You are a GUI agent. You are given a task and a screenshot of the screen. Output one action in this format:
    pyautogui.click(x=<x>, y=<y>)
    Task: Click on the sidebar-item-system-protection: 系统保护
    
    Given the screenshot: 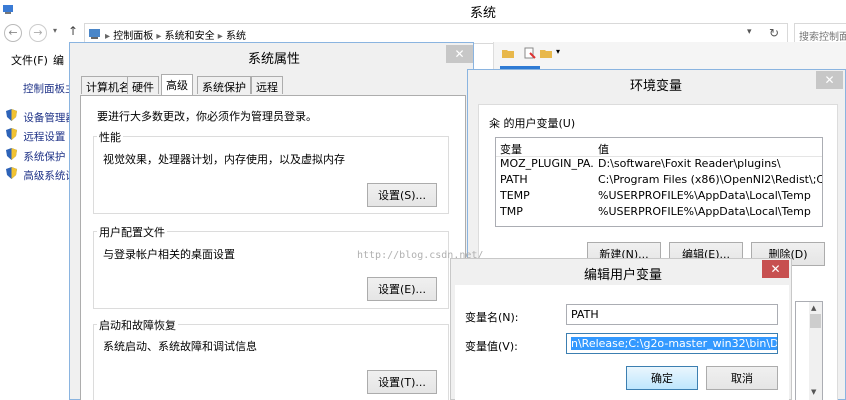 What is the action you would take?
    pyautogui.click(x=35, y=156)
    